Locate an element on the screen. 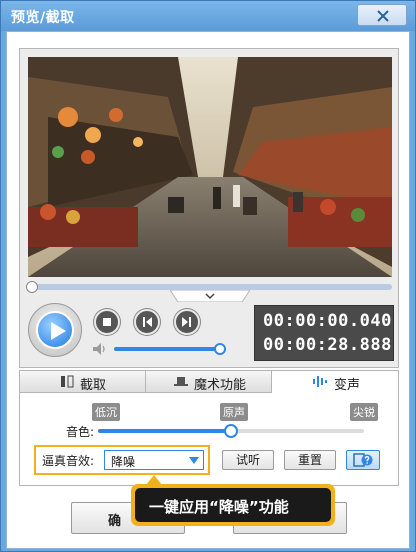 Image resolution: width=416 pixels, height=552 pixels. help-icon is located at coordinates (363, 460).